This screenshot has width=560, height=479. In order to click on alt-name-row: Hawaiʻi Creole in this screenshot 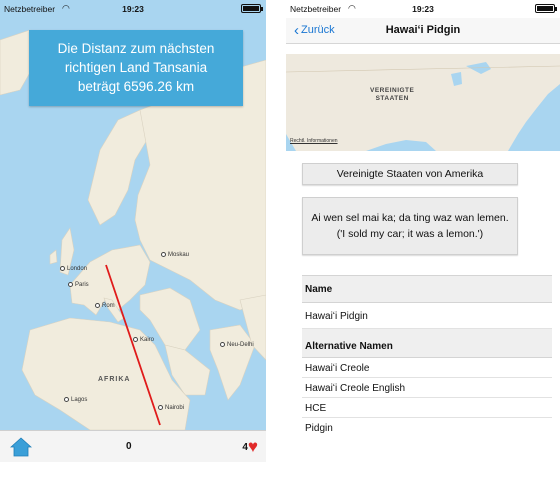, I will do `click(427, 368)`.